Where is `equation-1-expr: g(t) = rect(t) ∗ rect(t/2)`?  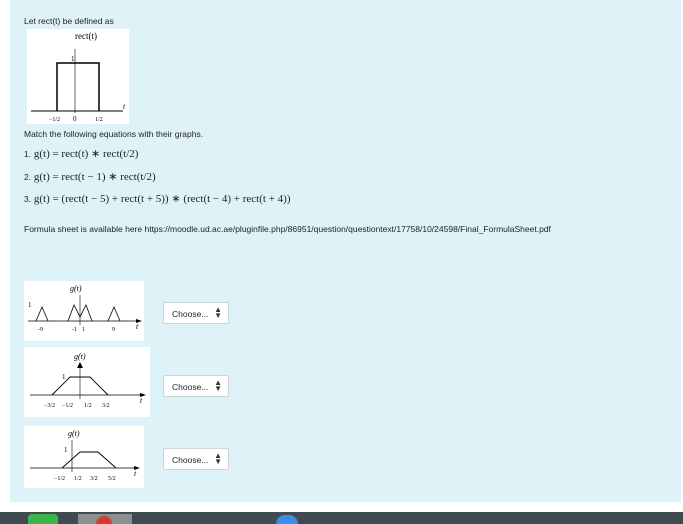
equation-1-expr: g(t) = rect(t) ∗ rect(t/2) is located at coordinates (86, 154).